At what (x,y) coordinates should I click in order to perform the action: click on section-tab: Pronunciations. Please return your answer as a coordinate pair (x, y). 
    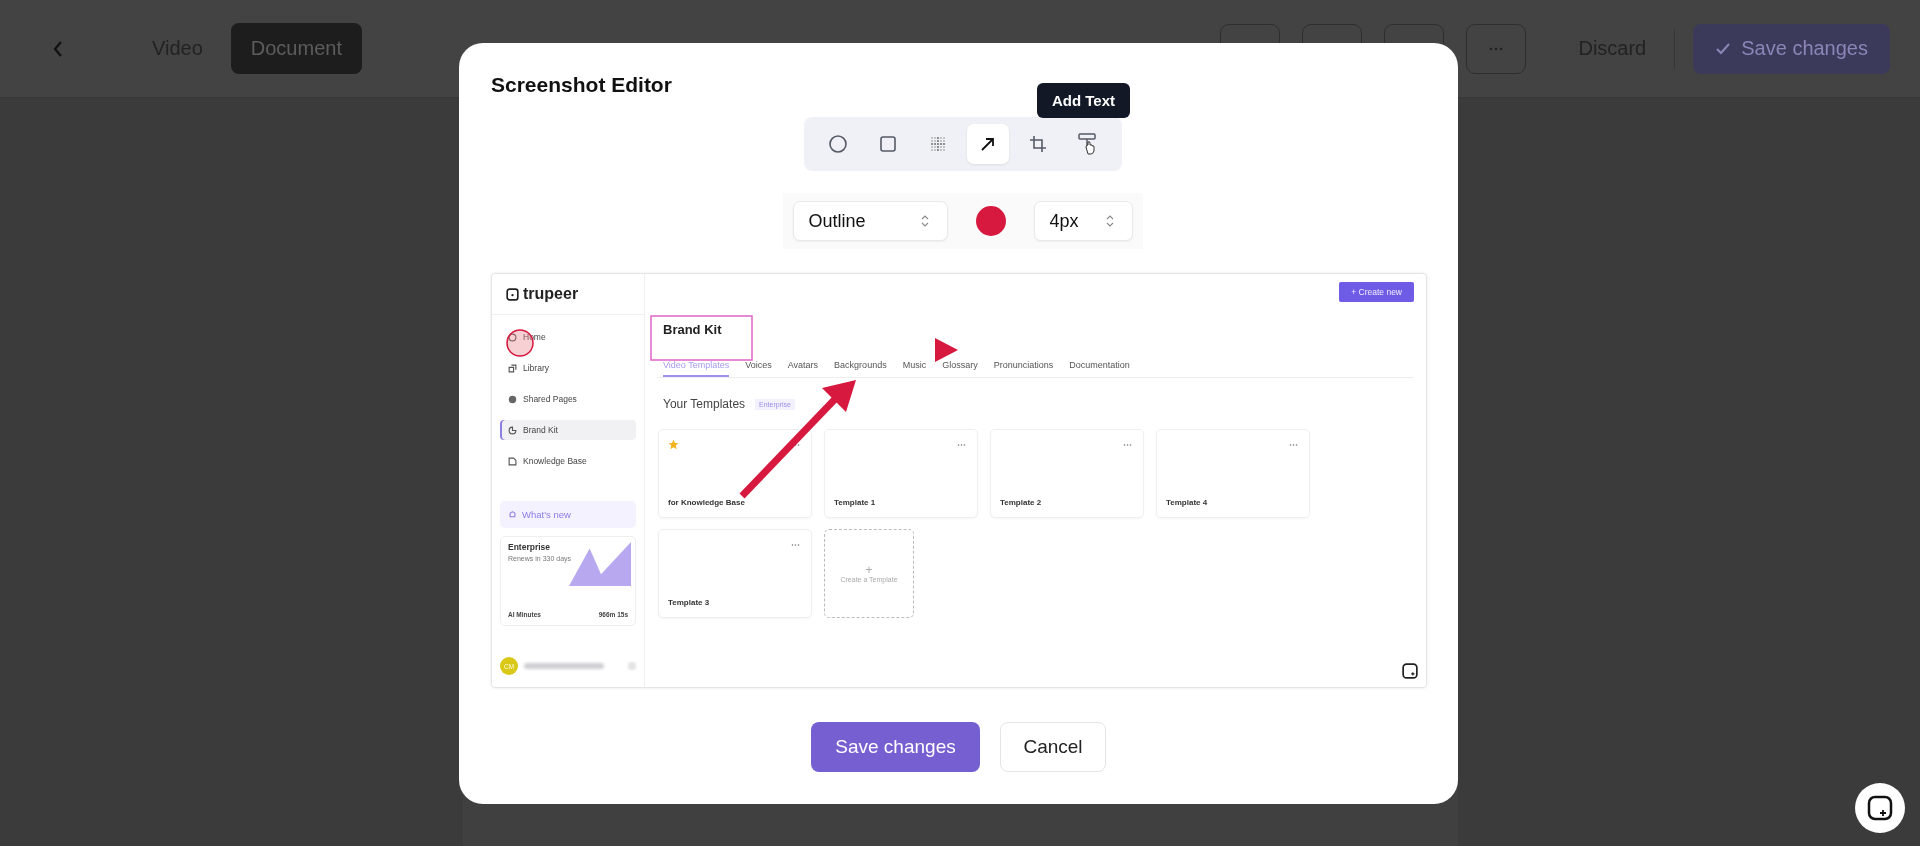
    Looking at the image, I should click on (1023, 368).